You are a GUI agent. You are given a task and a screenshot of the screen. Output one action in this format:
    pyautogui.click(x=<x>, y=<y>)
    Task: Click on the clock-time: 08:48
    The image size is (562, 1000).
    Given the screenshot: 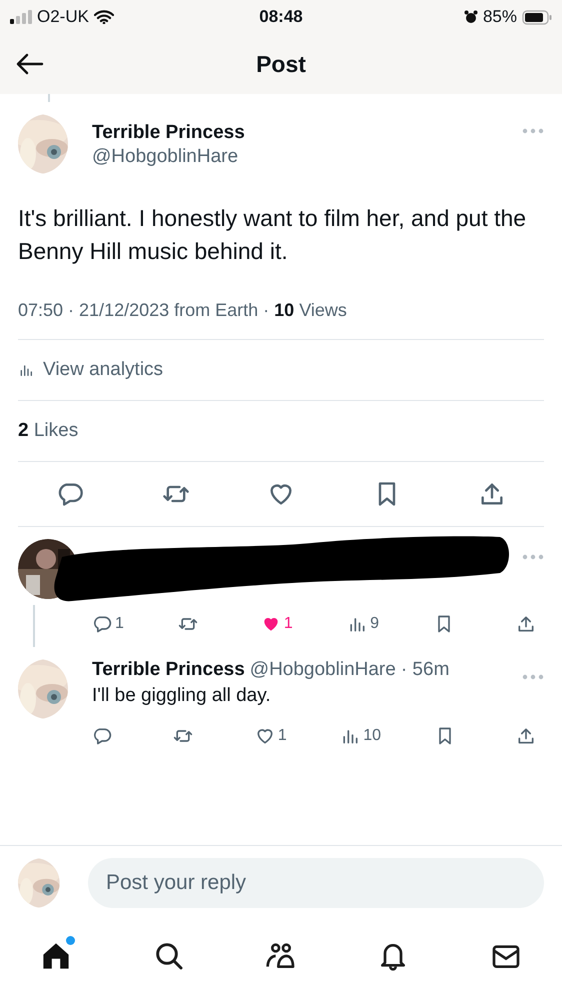 What is the action you would take?
    pyautogui.click(x=281, y=17)
    